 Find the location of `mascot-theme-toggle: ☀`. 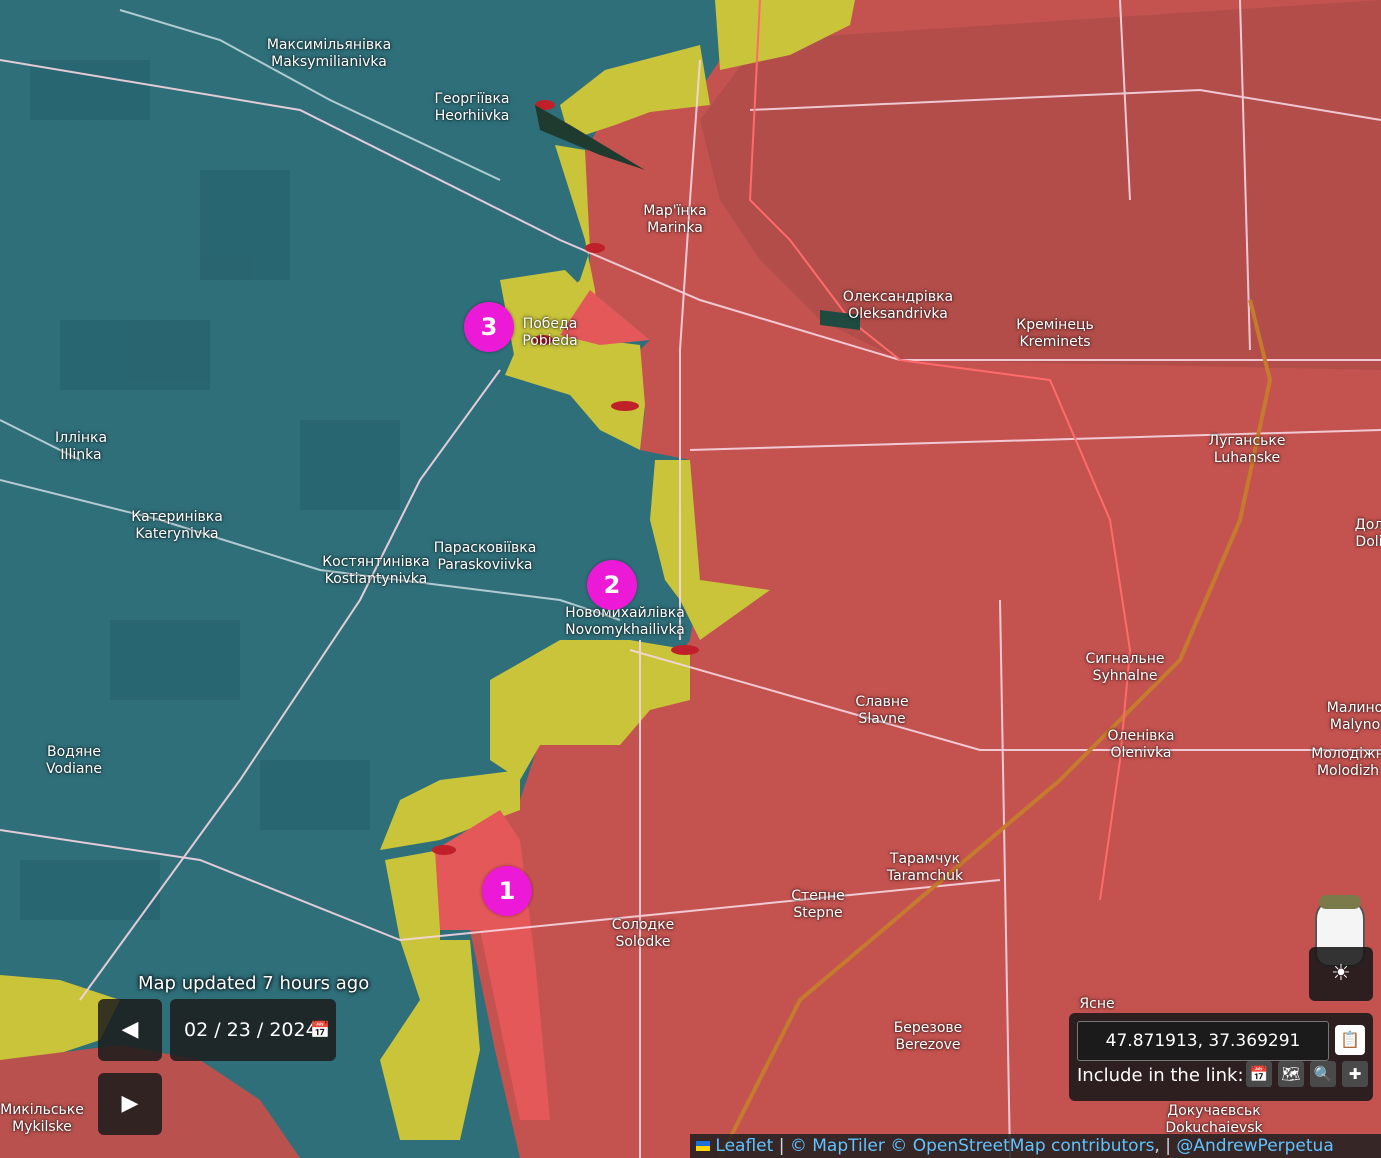

mascot-theme-toggle: ☀ is located at coordinates (1341, 947).